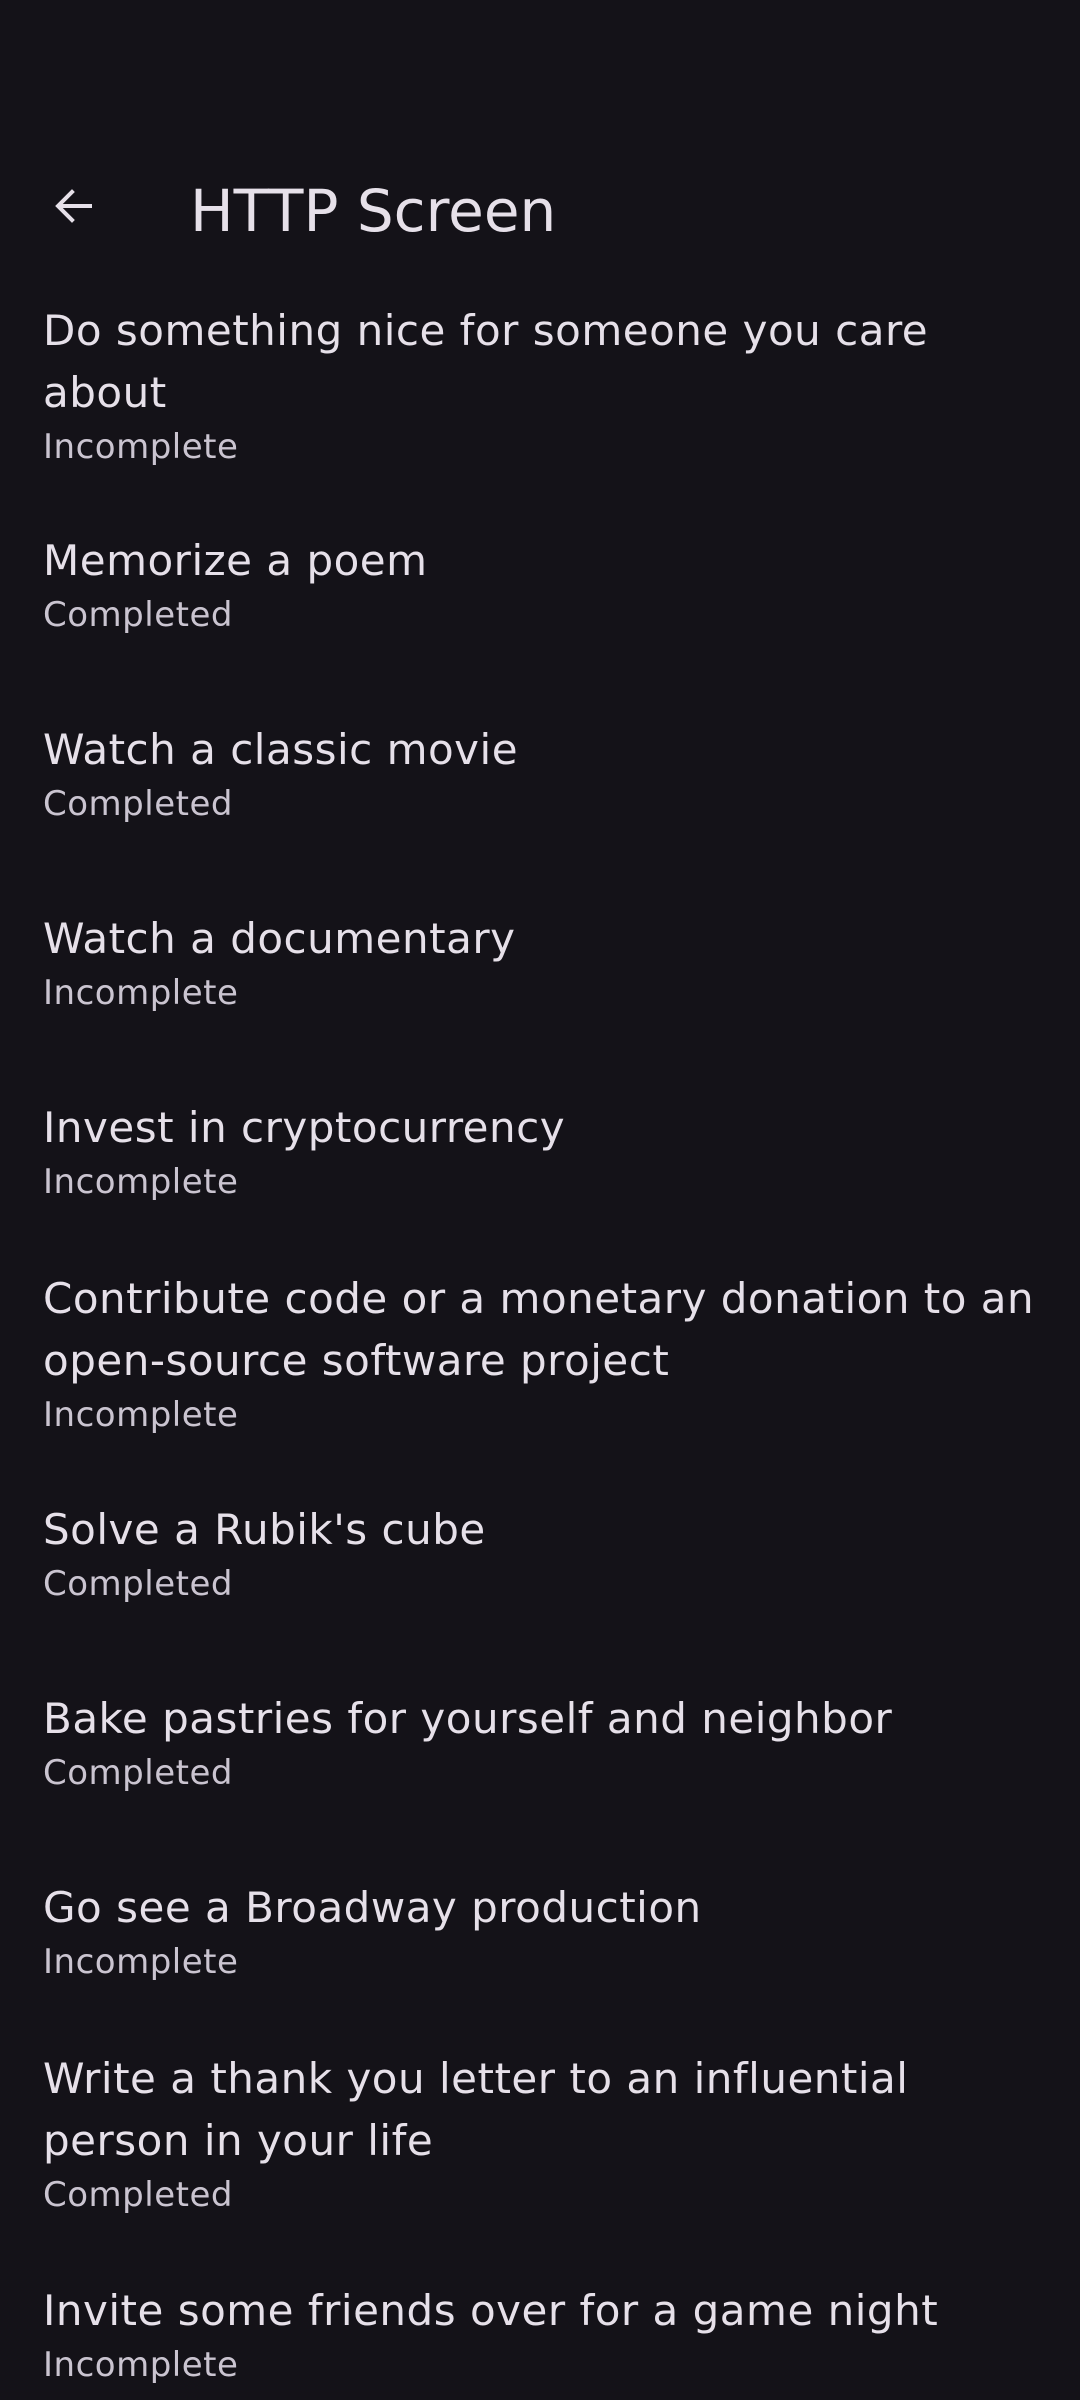 Image resolution: width=1080 pixels, height=2400 pixels. What do you see at coordinates (540, 1553) in the screenshot?
I see `list-item: Solve a Rubik's cube Completed` at bounding box center [540, 1553].